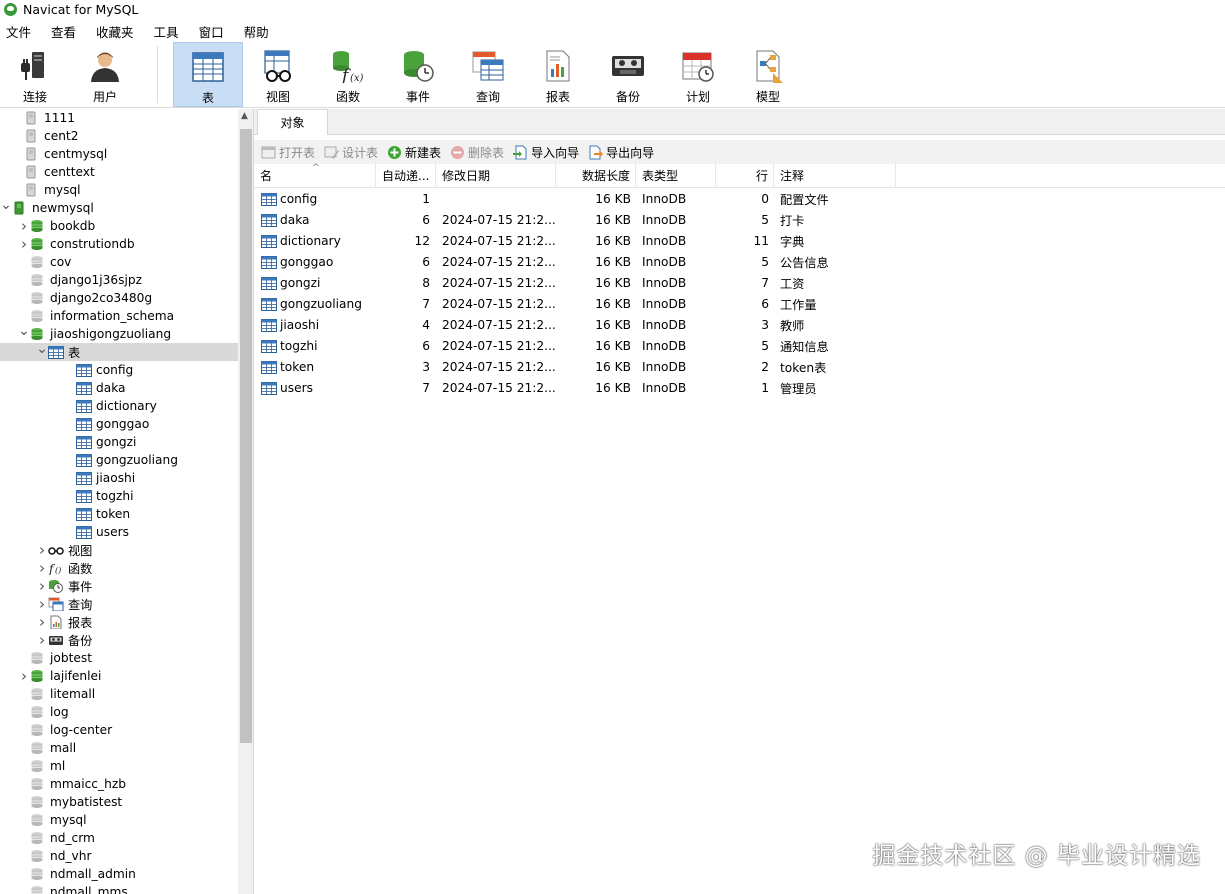 Image resolution: width=1225 pixels, height=894 pixels. Describe the element at coordinates (315, 241) in the screenshot. I see `cell-name: dictionary` at that location.